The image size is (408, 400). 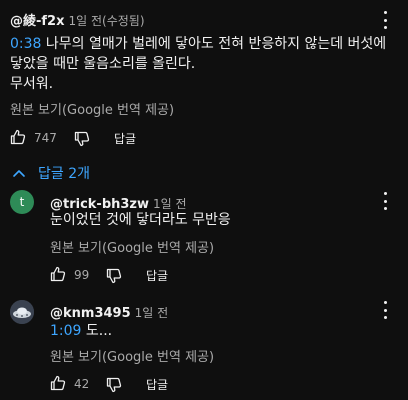 I want to click on like-count: 99, so click(x=82, y=275).